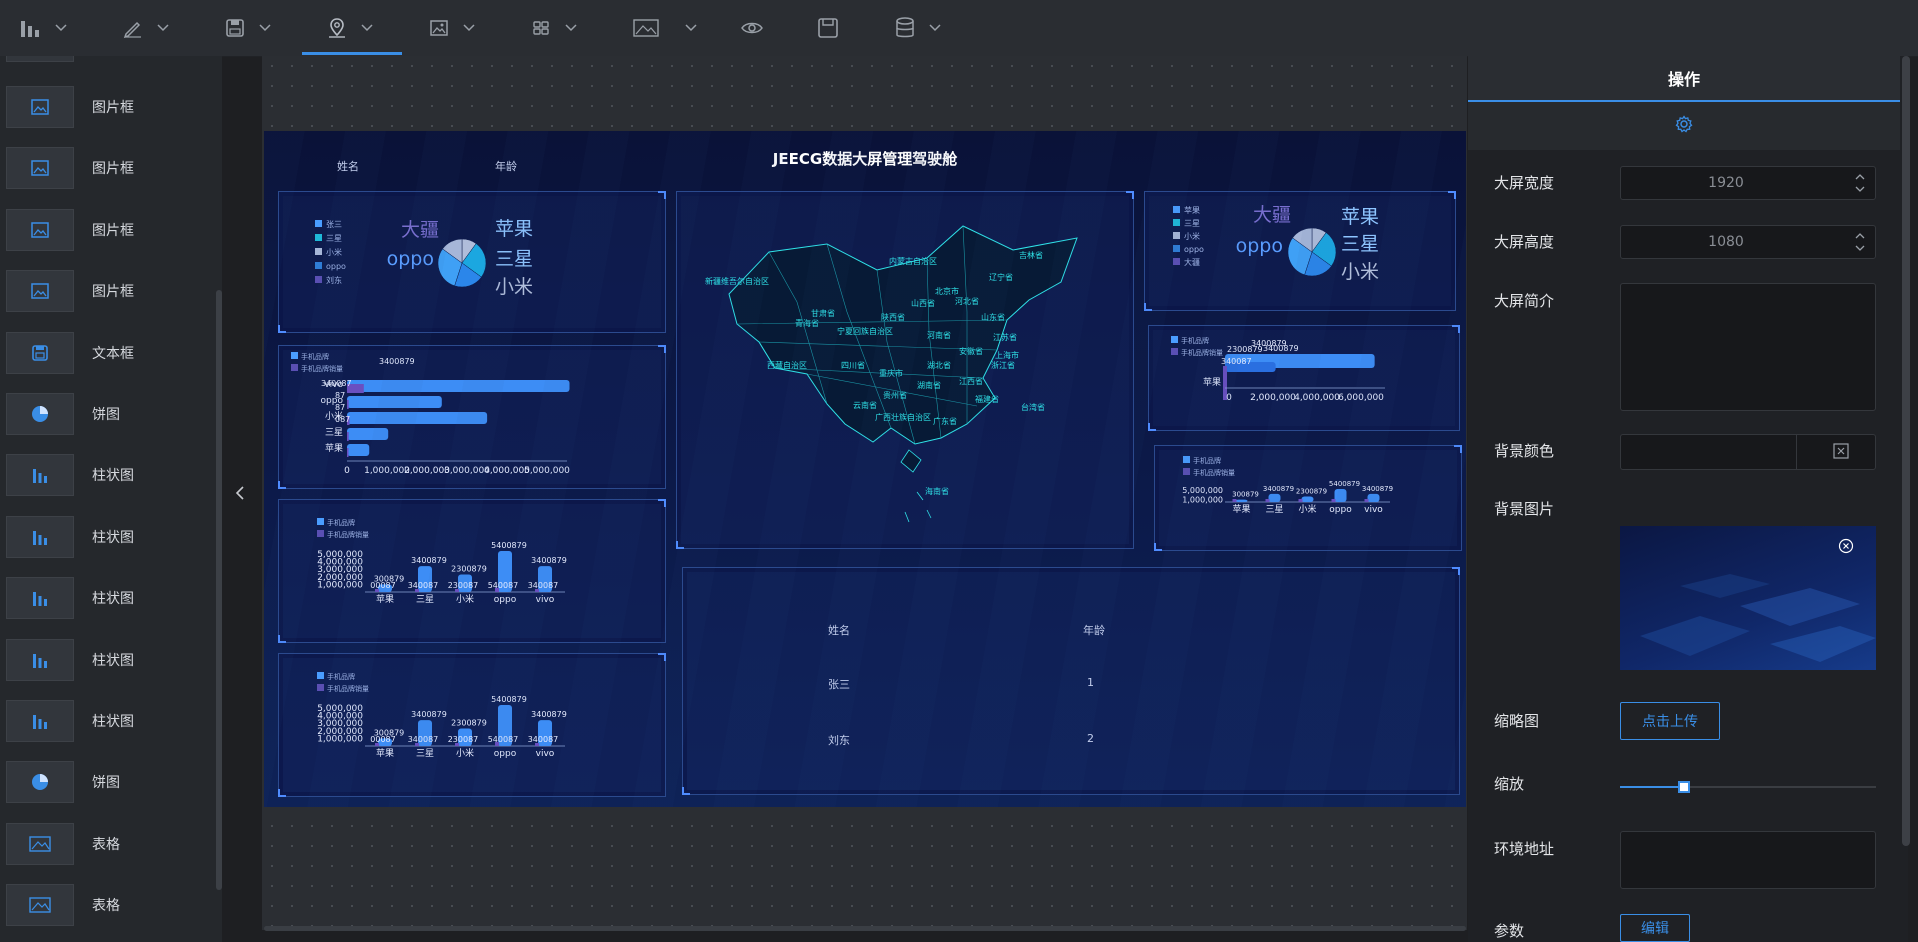 The image size is (1918, 942). Describe the element at coordinates (553, 28) in the screenshot. I see `toolbar-layout-menu` at that location.